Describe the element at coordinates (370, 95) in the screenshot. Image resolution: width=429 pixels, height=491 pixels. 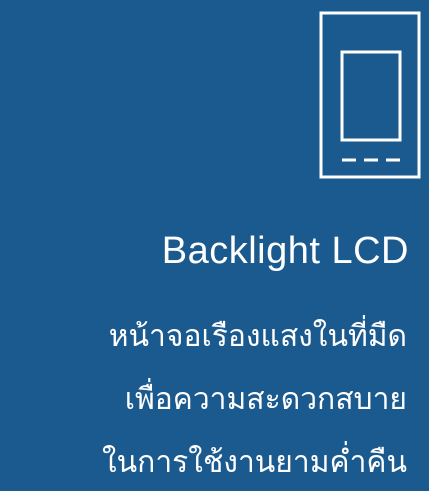
I see `lcd-display-icon` at that location.